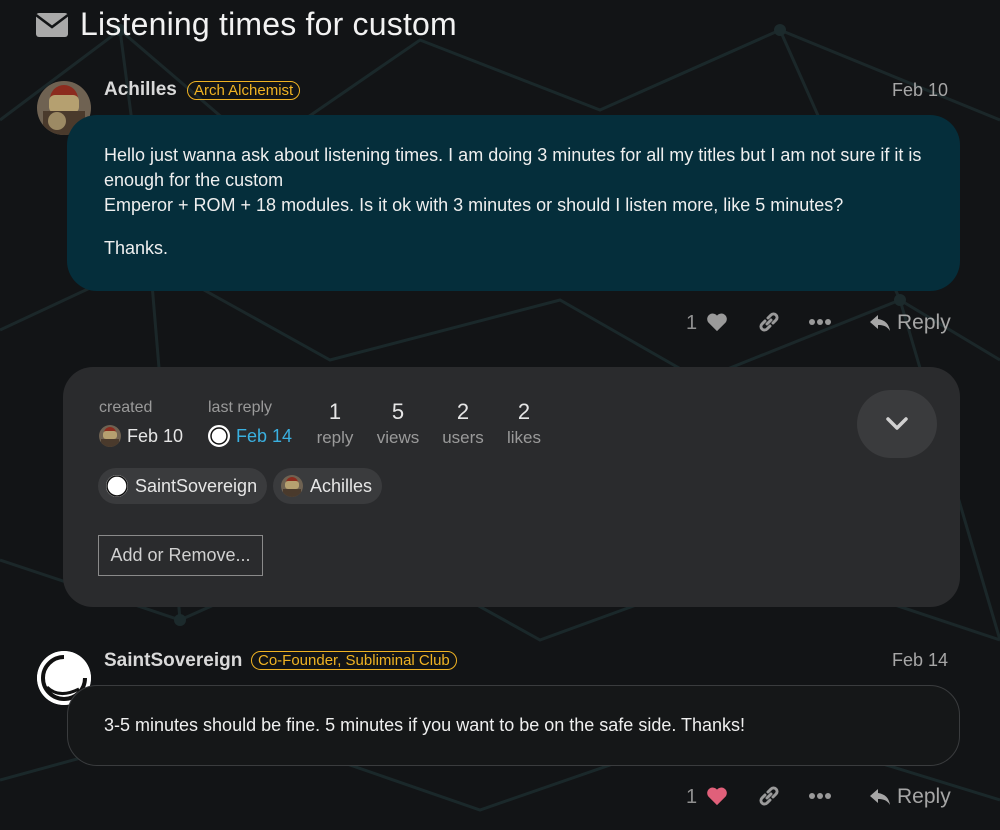  Describe the element at coordinates (136, 248) in the screenshot. I see `post-paragraph: Thanks.` at that location.